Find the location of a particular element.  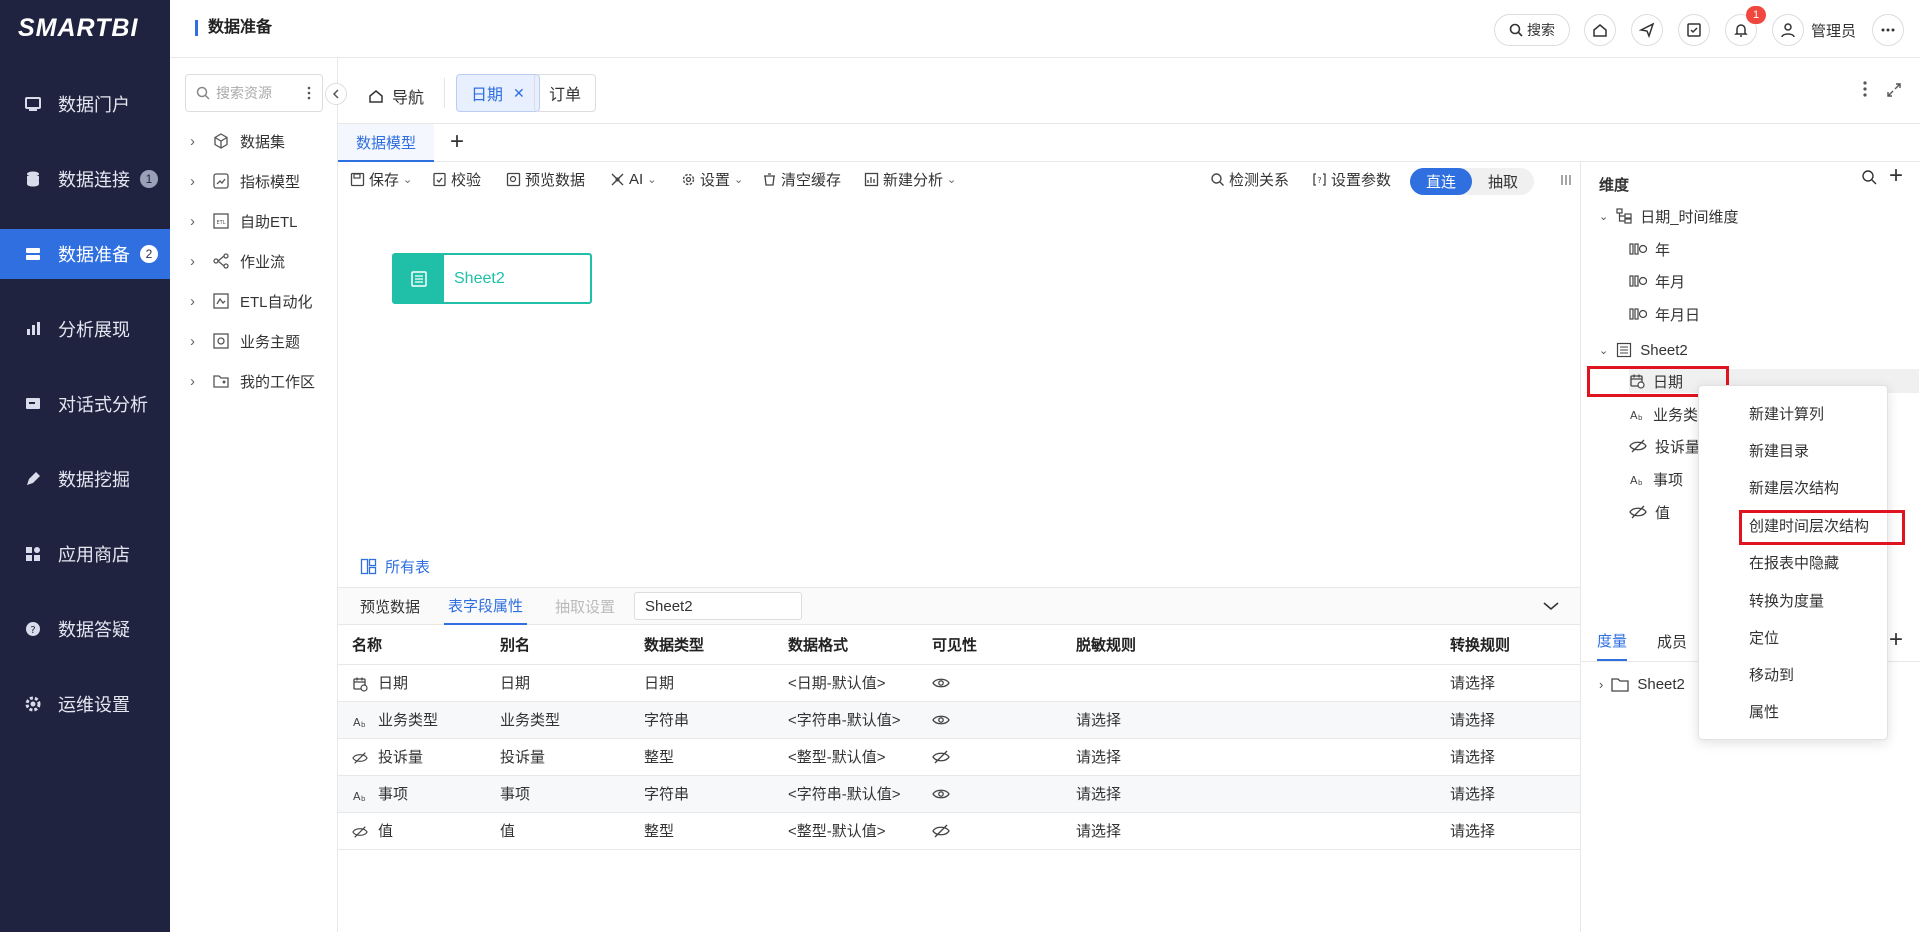

field-alias: 值 is located at coordinates (558, 831).